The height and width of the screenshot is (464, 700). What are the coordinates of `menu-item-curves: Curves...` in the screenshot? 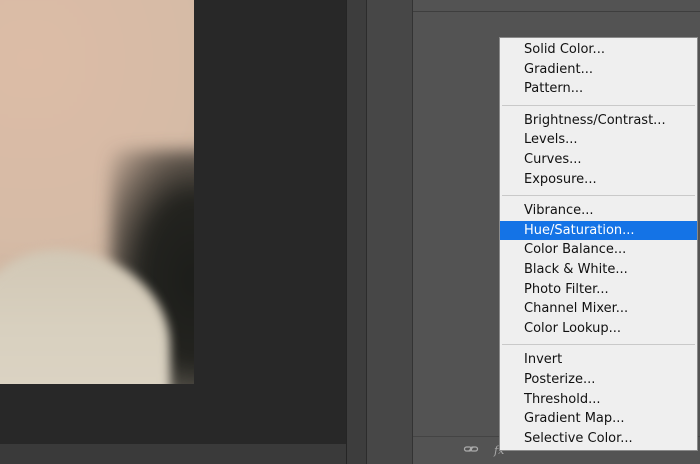 It's located at (598, 160).